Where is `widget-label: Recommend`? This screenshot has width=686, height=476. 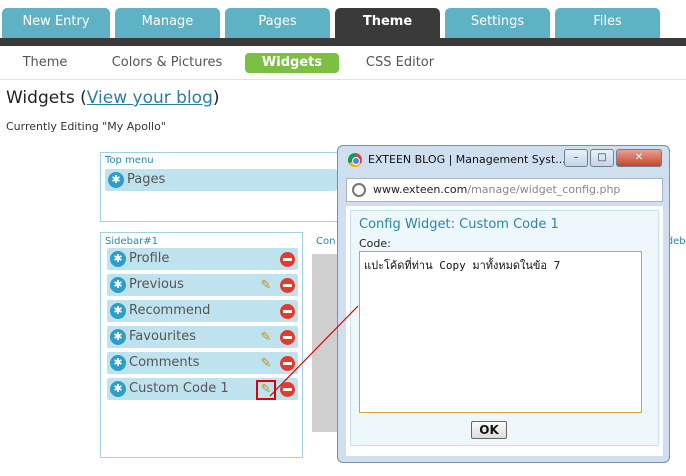
widget-label: Recommend is located at coordinates (170, 310).